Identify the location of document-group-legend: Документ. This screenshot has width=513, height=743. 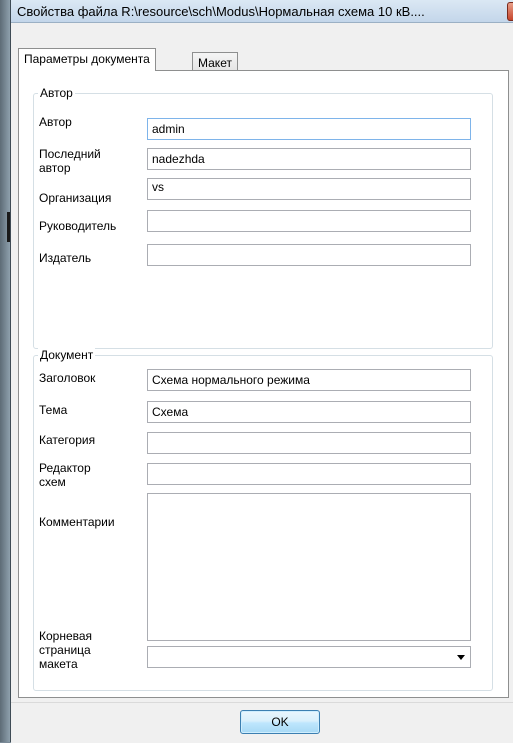
(67, 355).